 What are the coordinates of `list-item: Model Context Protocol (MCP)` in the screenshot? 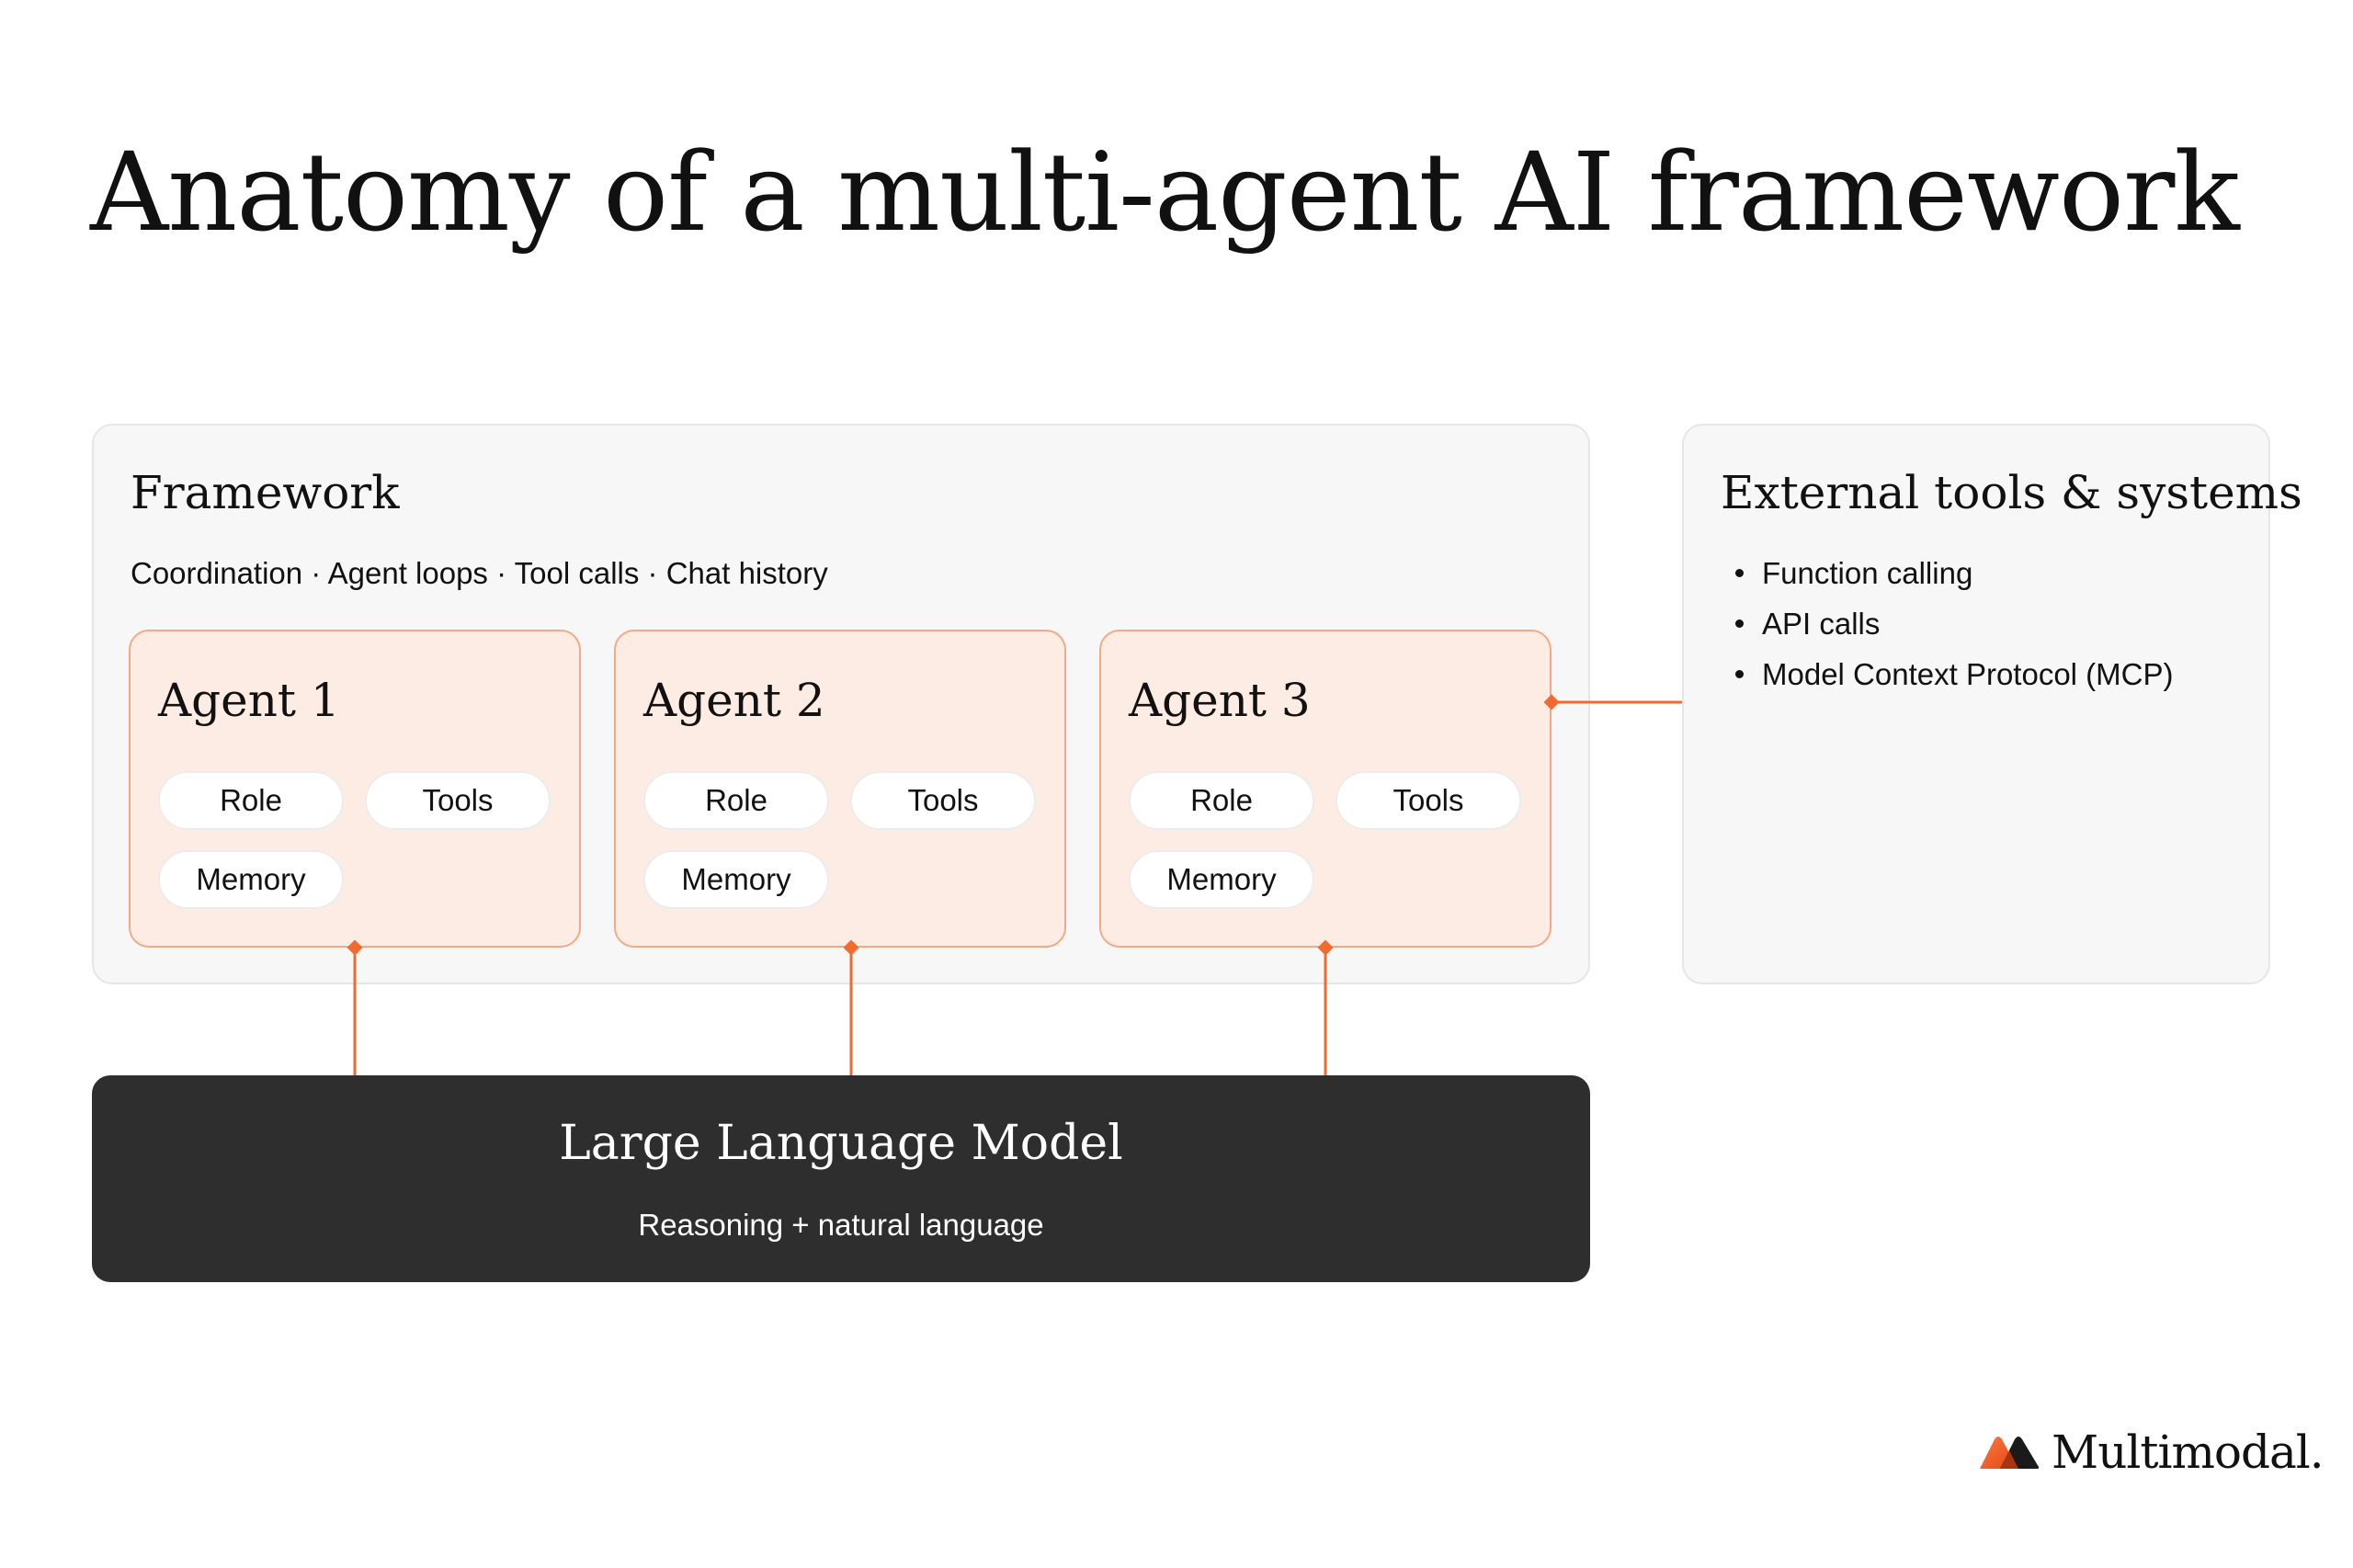 It's located at (1947, 674).